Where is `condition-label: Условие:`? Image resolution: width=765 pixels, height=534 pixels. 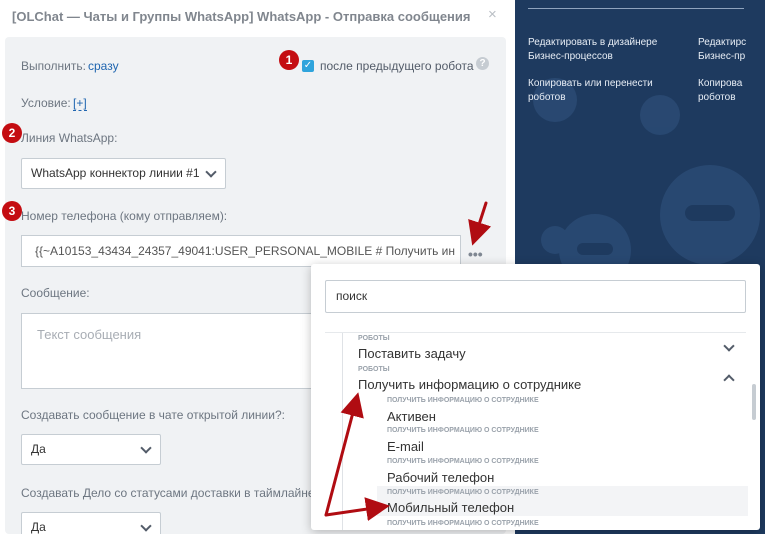
condition-label: Условие: is located at coordinates (46, 103).